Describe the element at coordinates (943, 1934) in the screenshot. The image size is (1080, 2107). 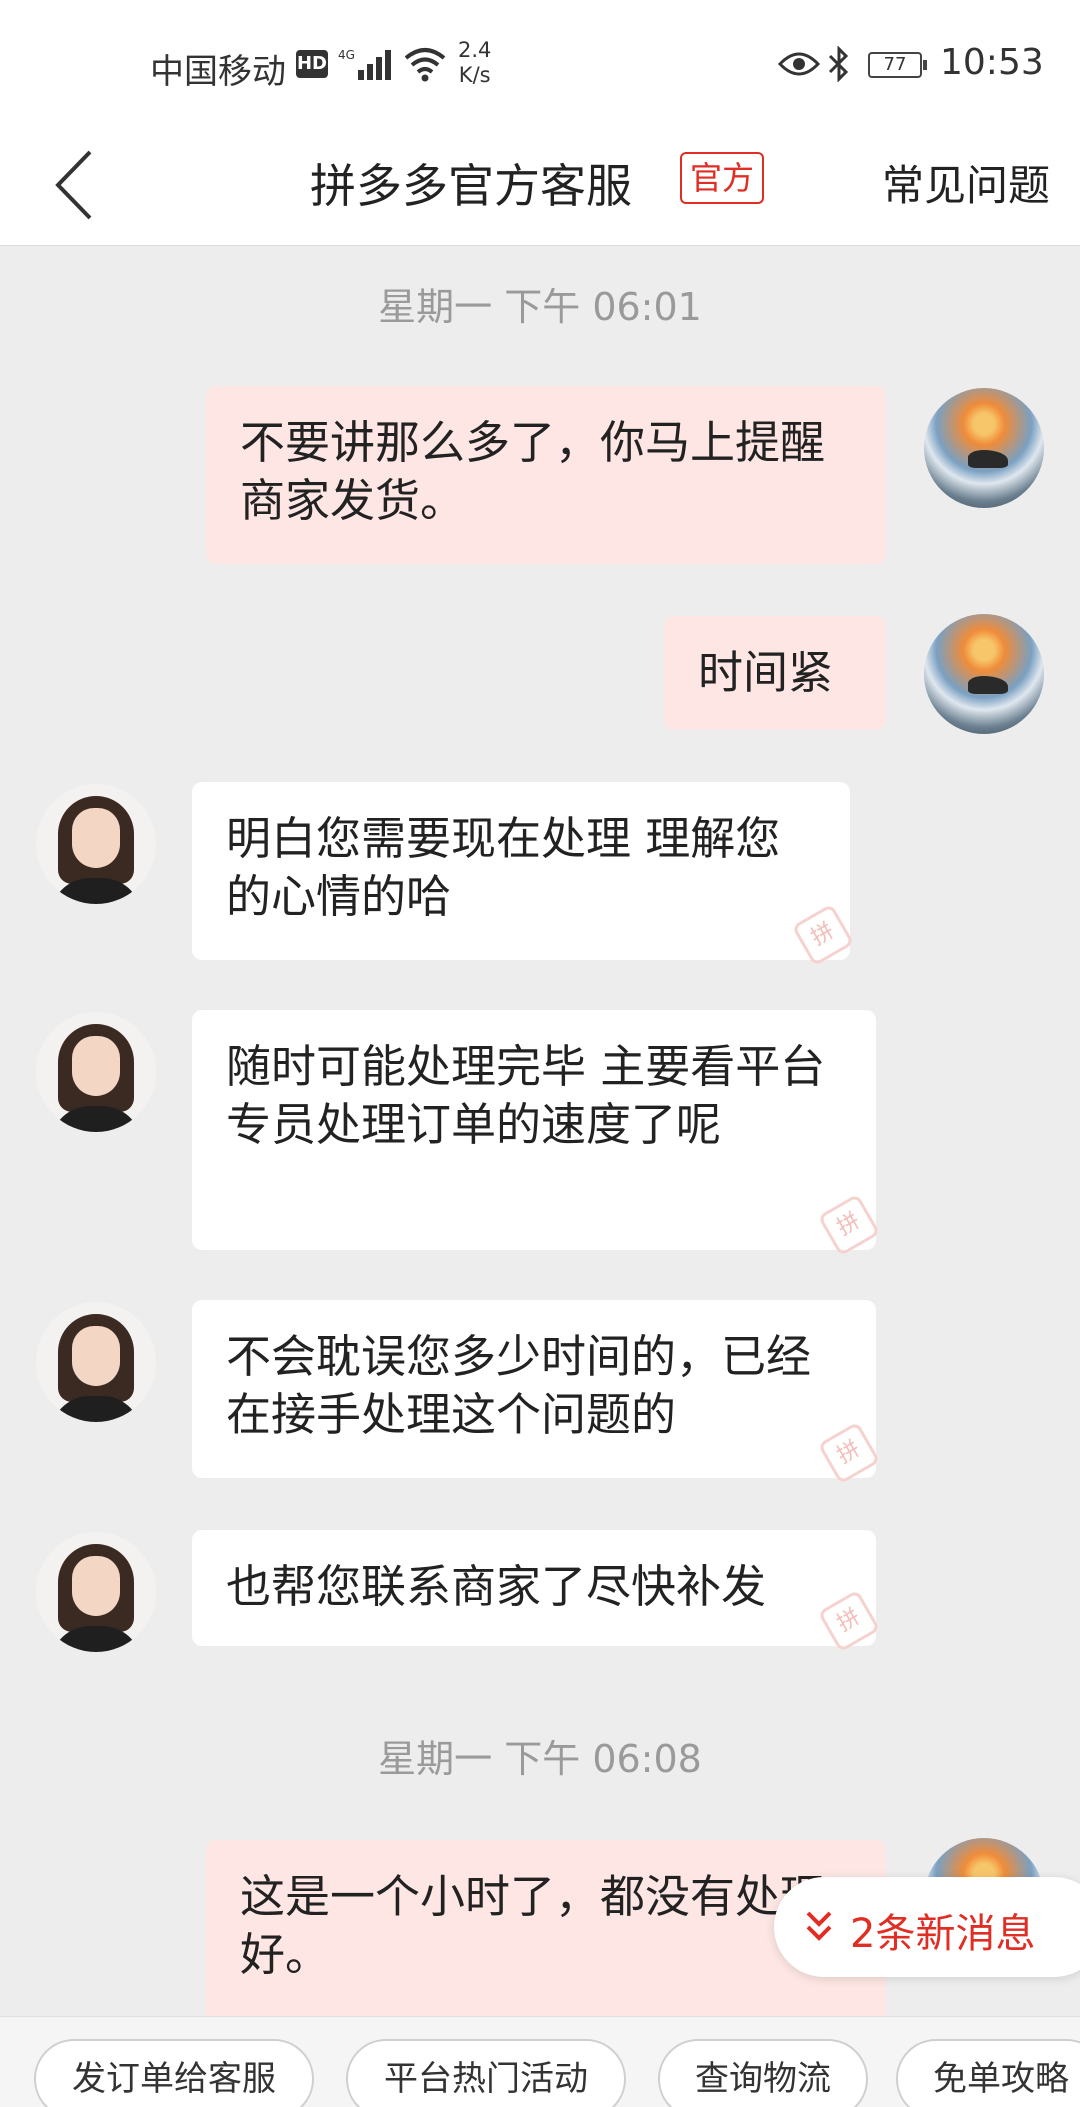
I see `new-messages-label: 2条新消息` at that location.